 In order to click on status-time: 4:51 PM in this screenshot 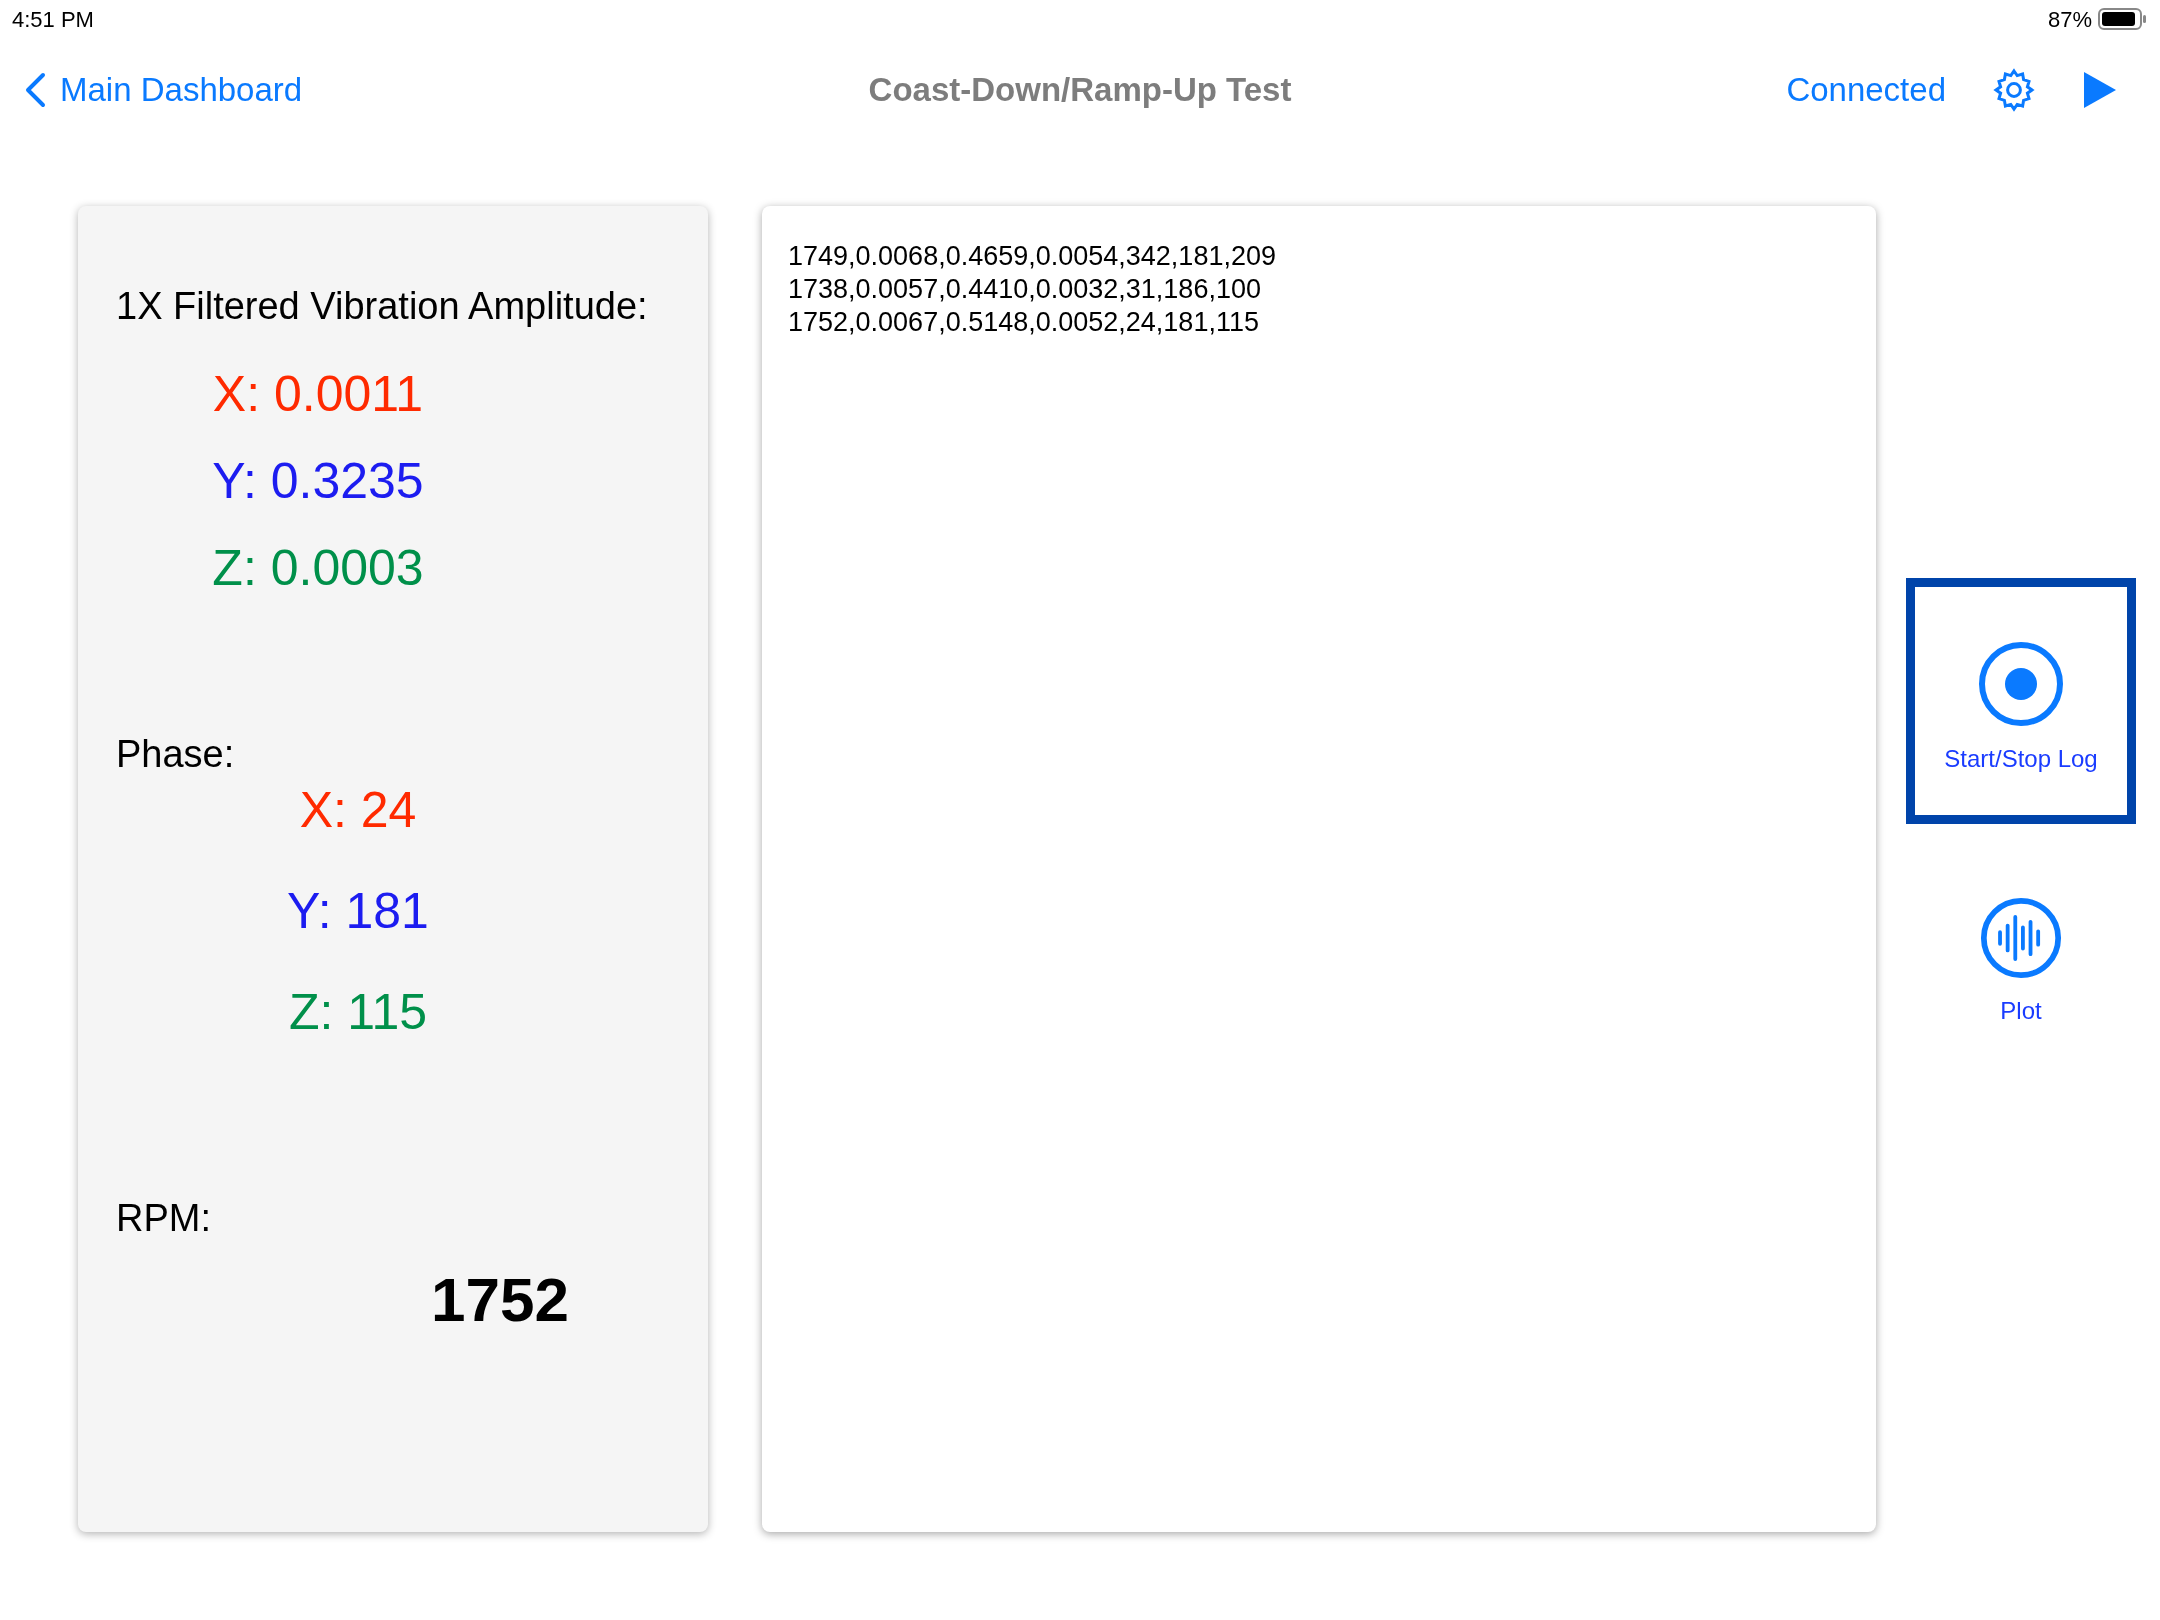, I will do `click(53, 19)`.